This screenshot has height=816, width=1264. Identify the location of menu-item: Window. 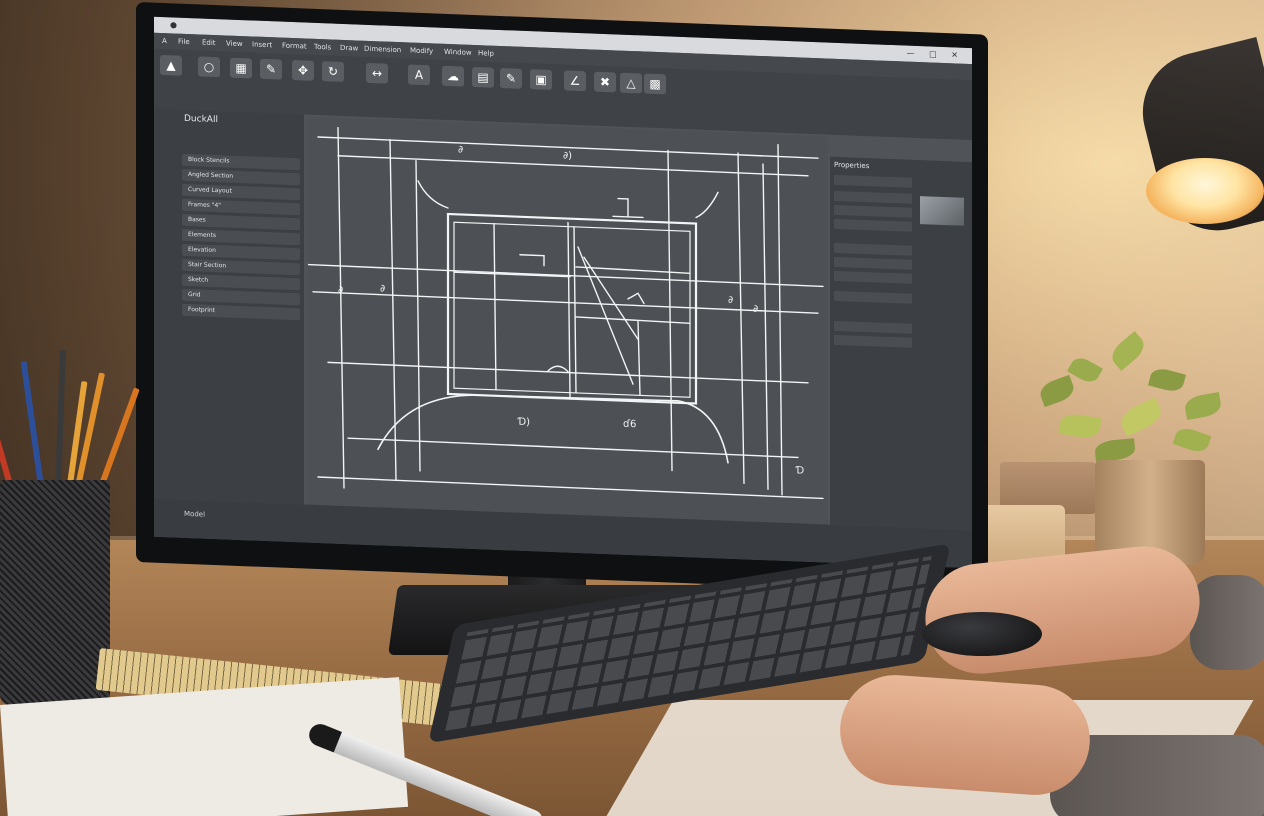
(458, 52).